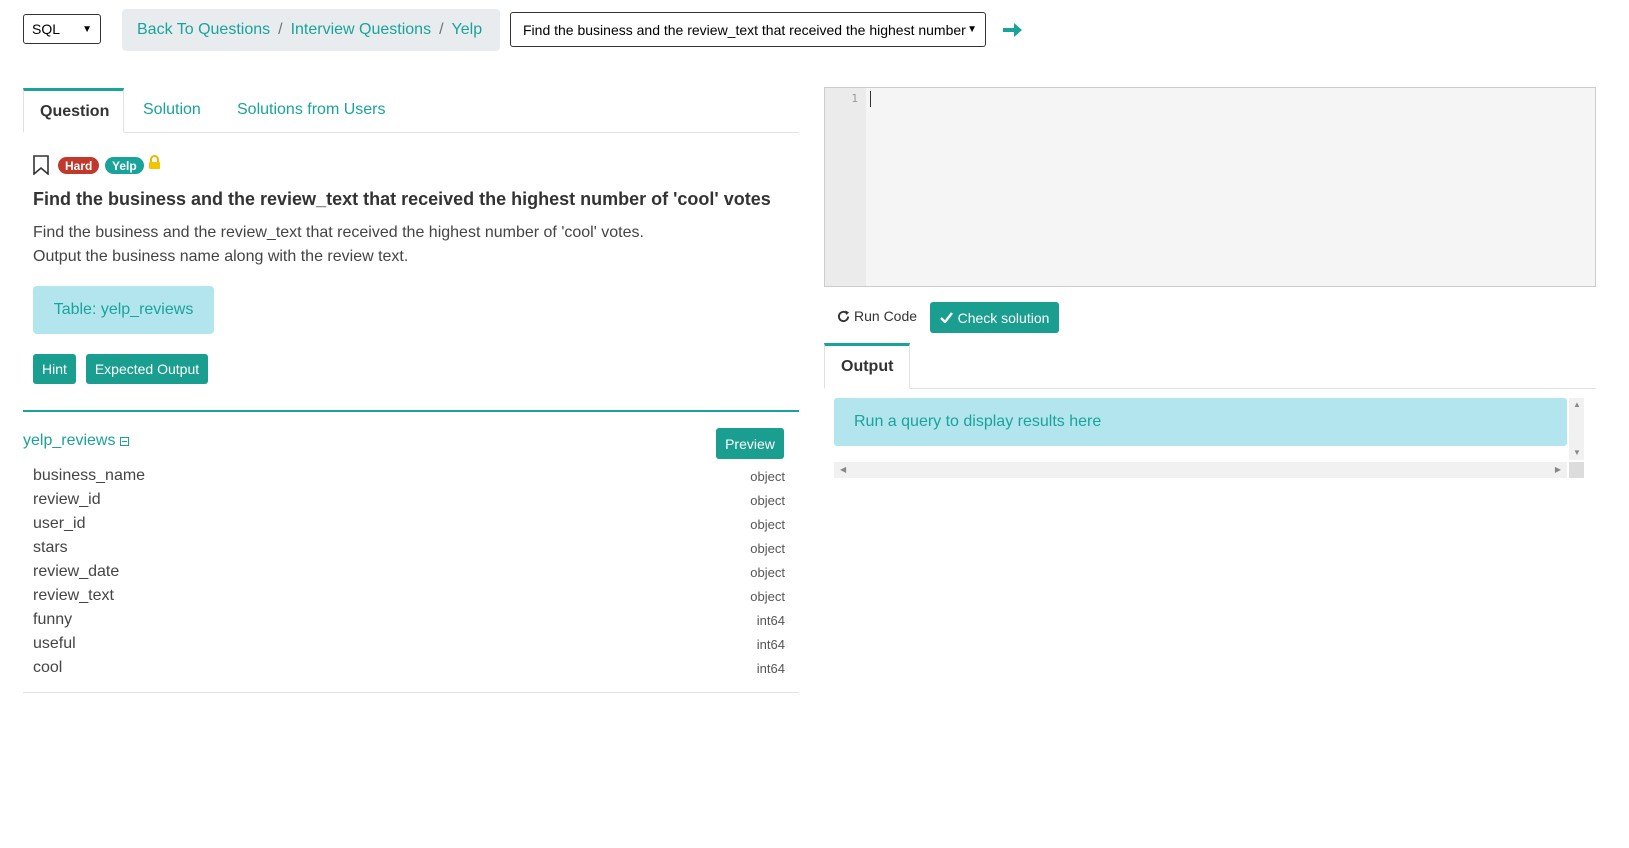 Image resolution: width=1629 pixels, height=848 pixels. I want to click on refresh-icon, so click(843, 315).